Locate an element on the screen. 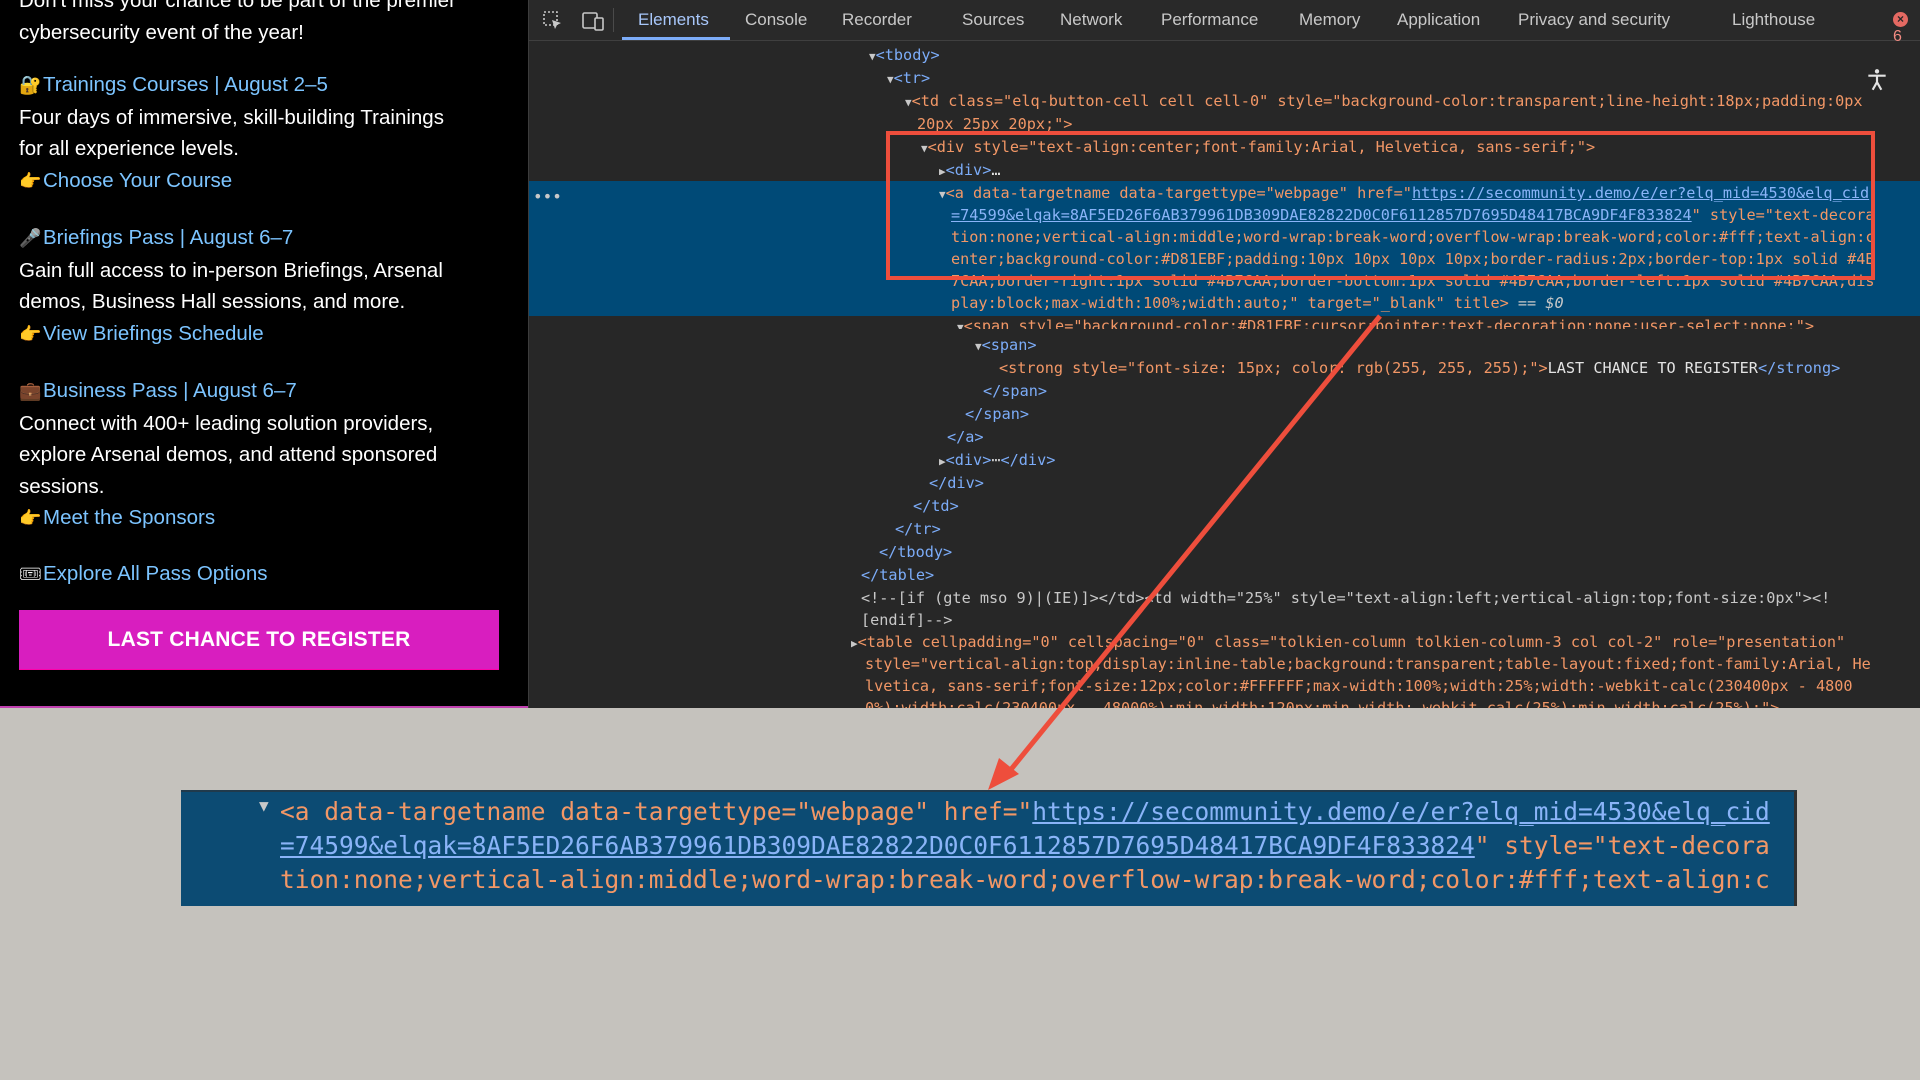  tab-sources: Sources is located at coordinates (993, 20).